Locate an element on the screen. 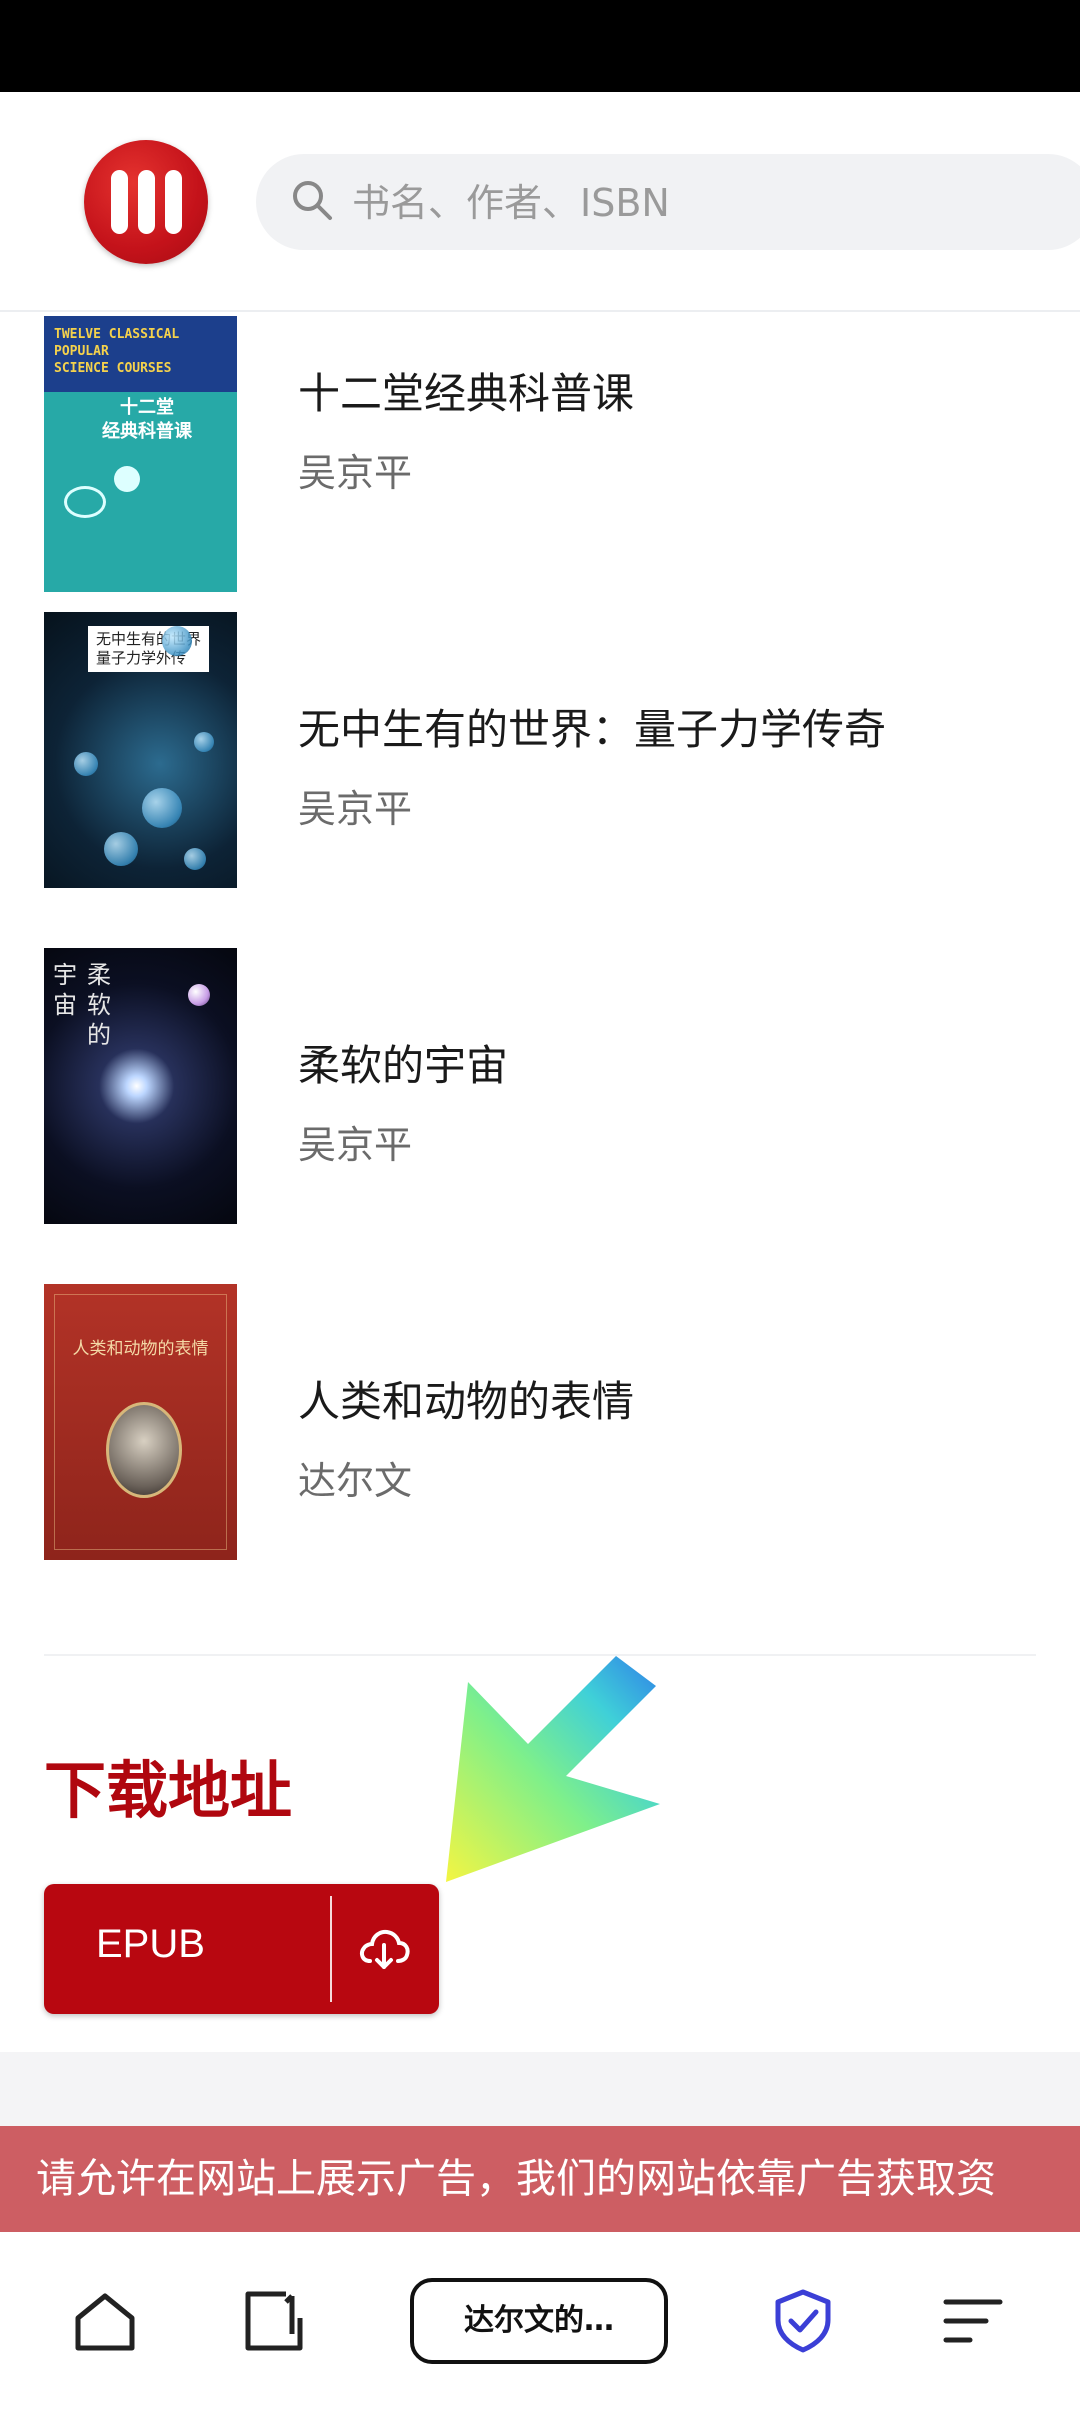 Image resolution: width=1080 pixels, height=2412 pixels. pointer-arrow-icon is located at coordinates (553, 1769).